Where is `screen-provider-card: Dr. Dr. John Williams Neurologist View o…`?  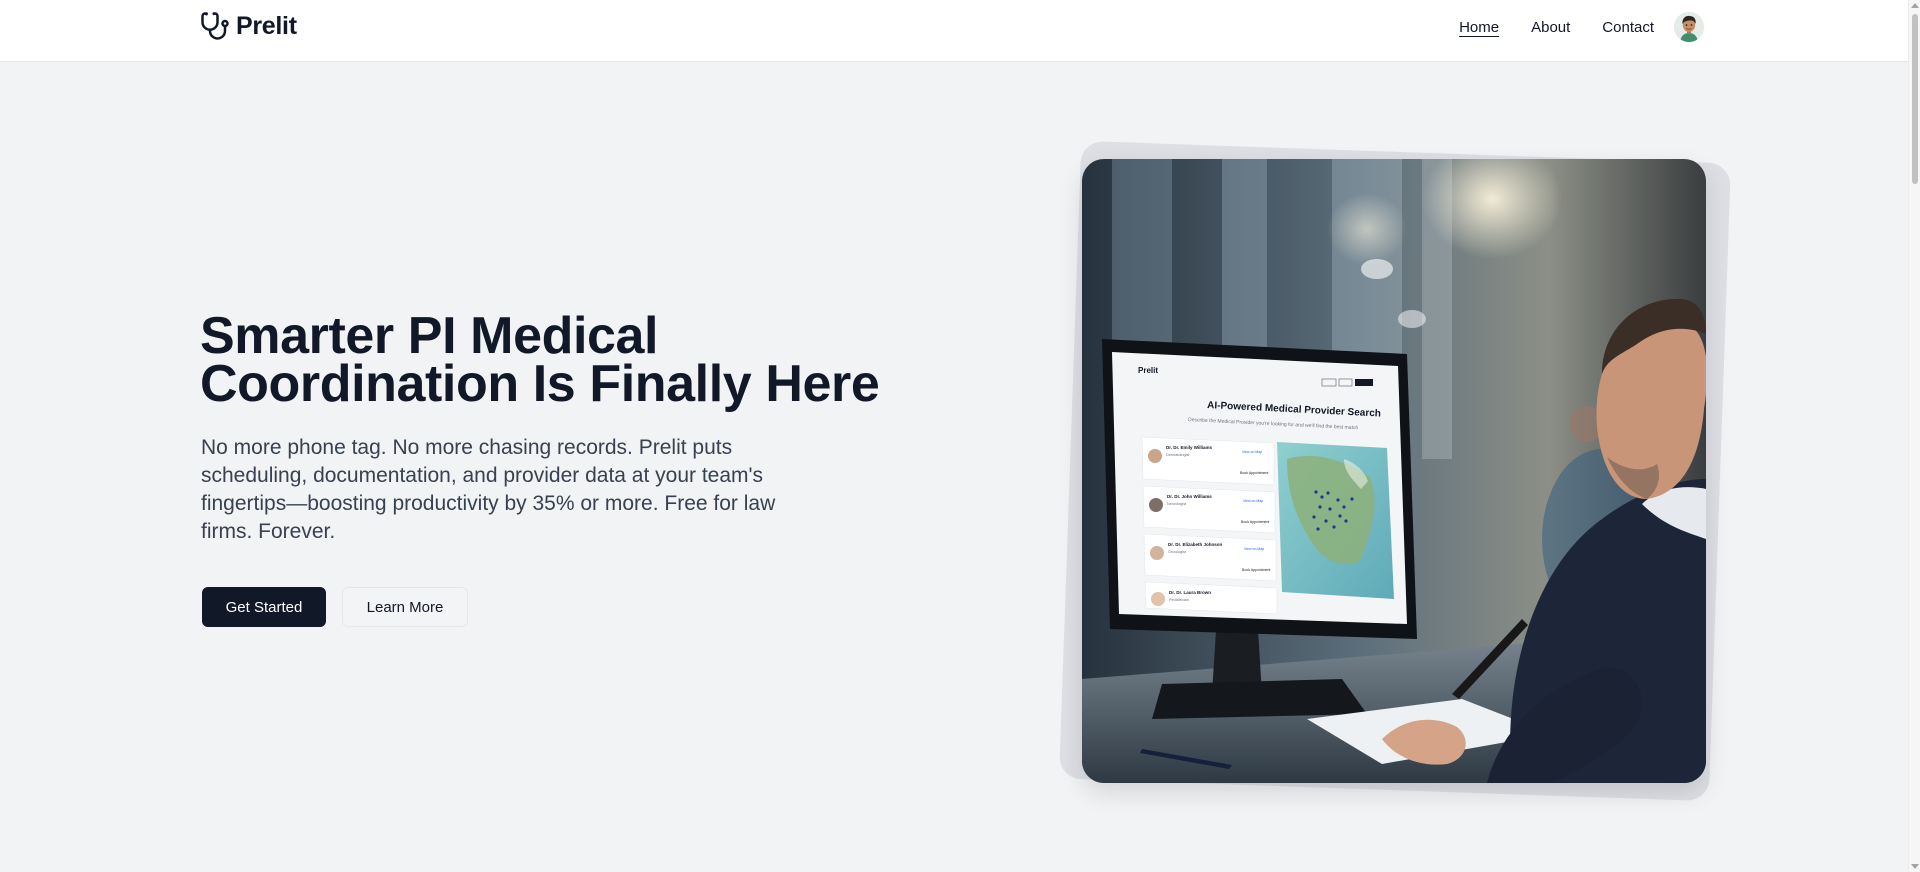
screen-provider-card: Dr. Dr. John Williams Neurologist View o… is located at coordinates (1209, 509).